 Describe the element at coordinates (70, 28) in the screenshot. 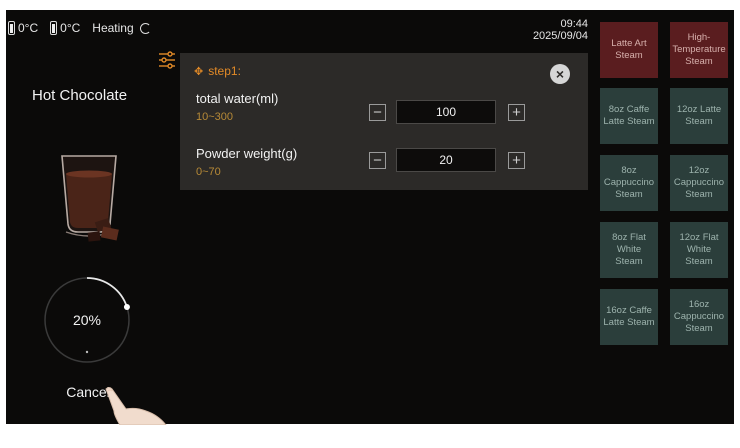

I see `tank-2-temp: 0°C` at that location.